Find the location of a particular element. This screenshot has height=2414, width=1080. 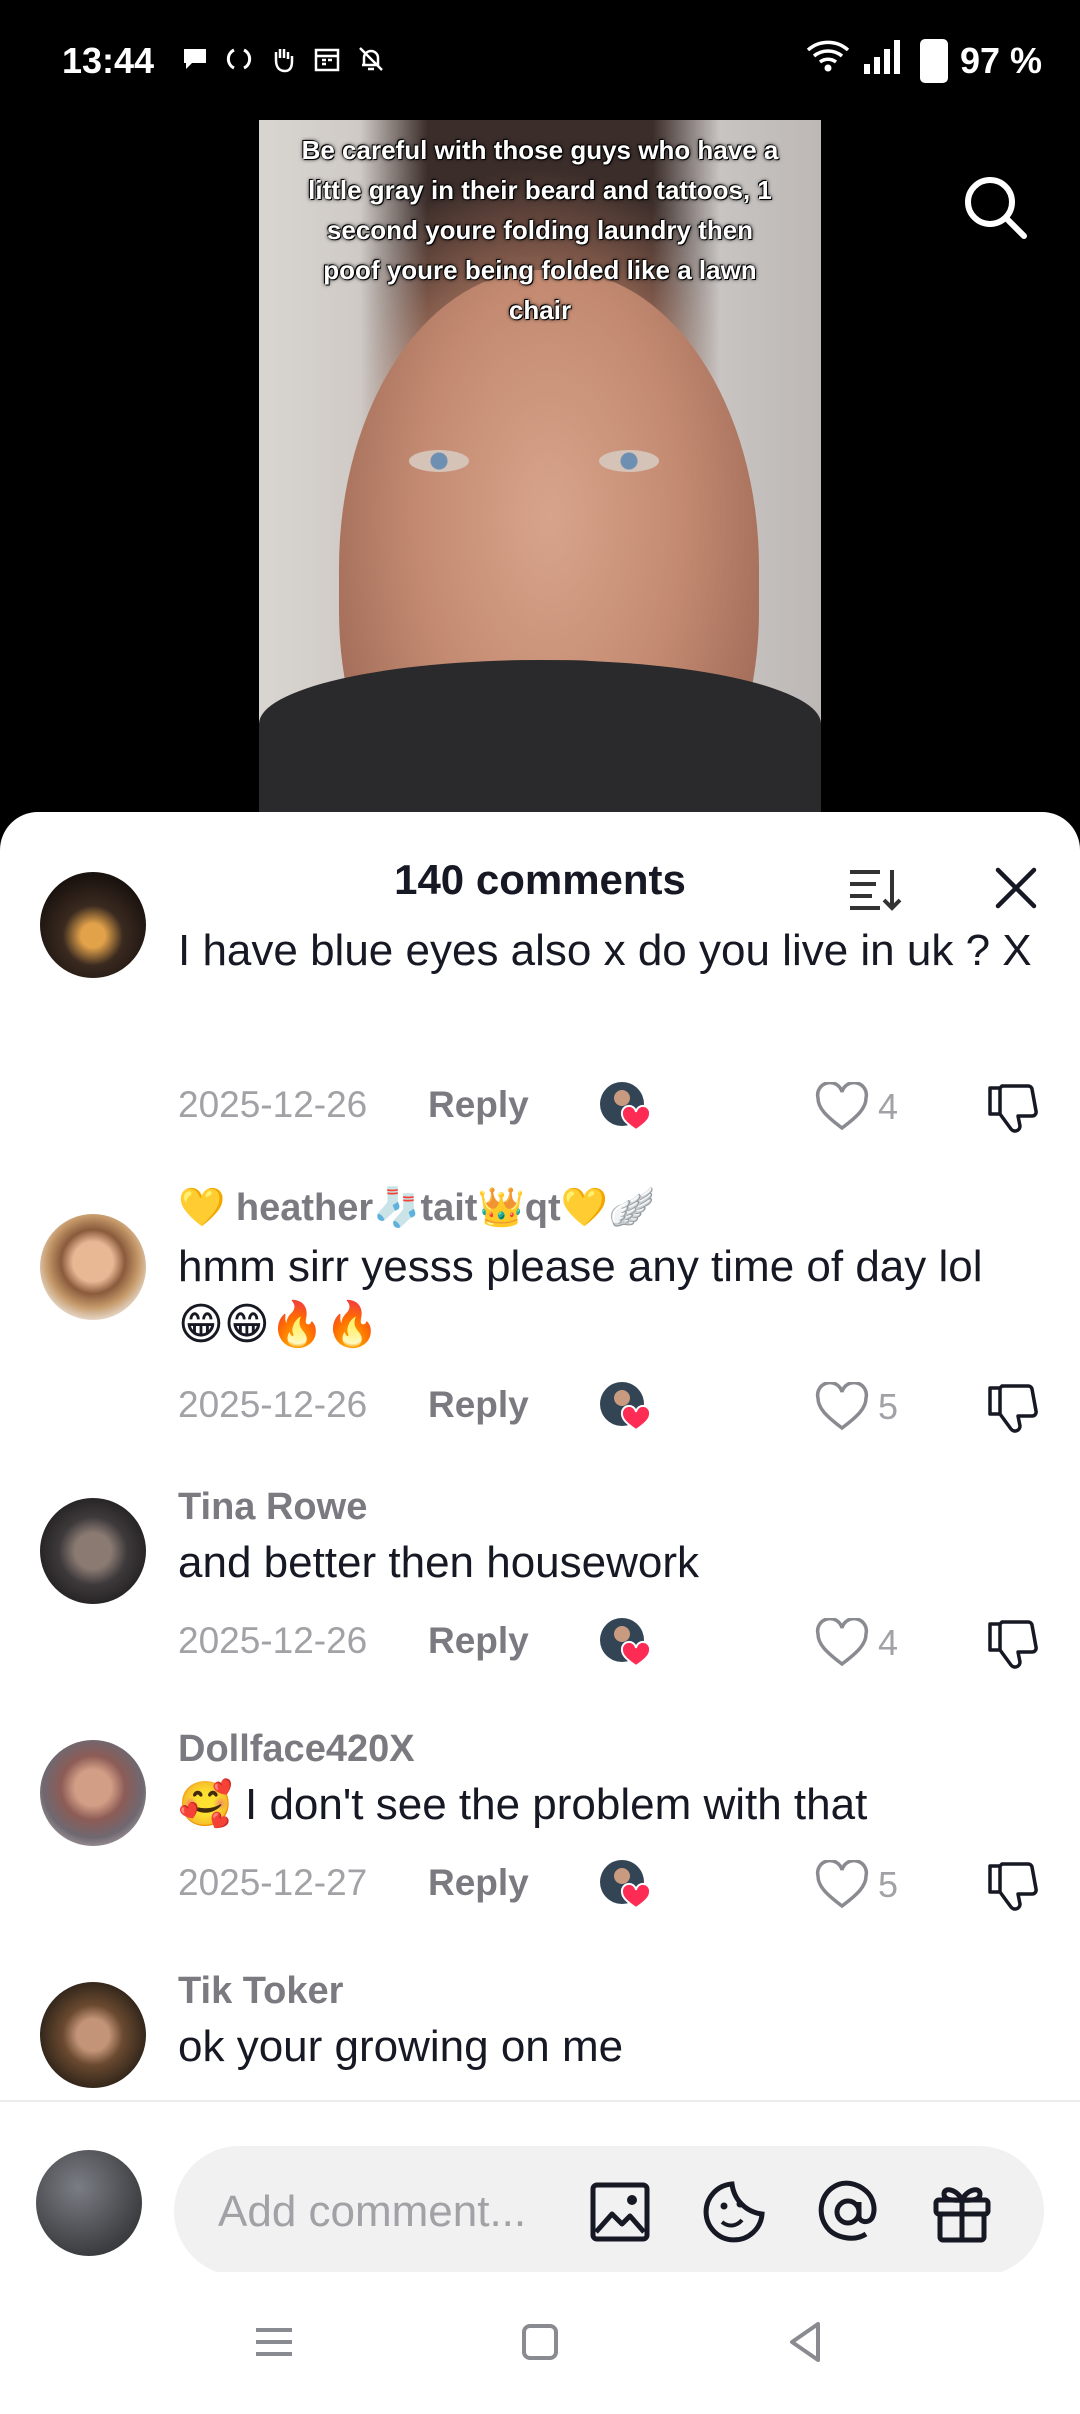

wifi-icon is located at coordinates (828, 60).